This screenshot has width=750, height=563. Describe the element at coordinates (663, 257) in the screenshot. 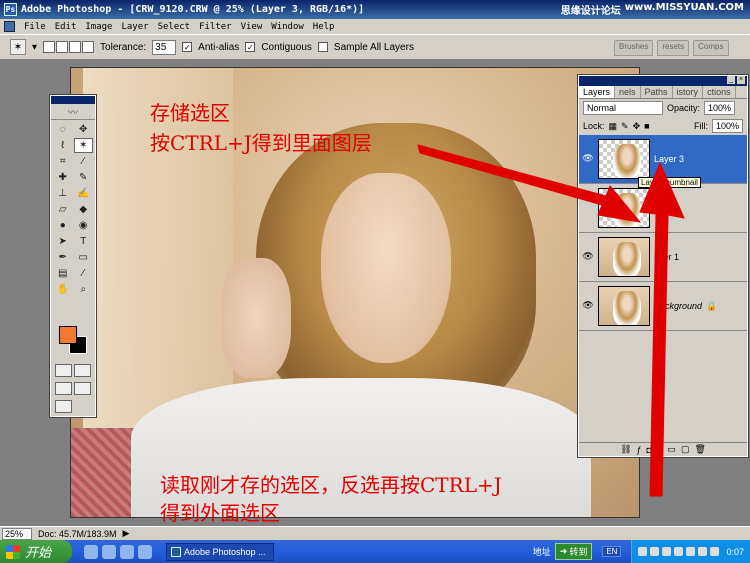

I see `layer-row-layer-1: 👁 ayer 1` at that location.